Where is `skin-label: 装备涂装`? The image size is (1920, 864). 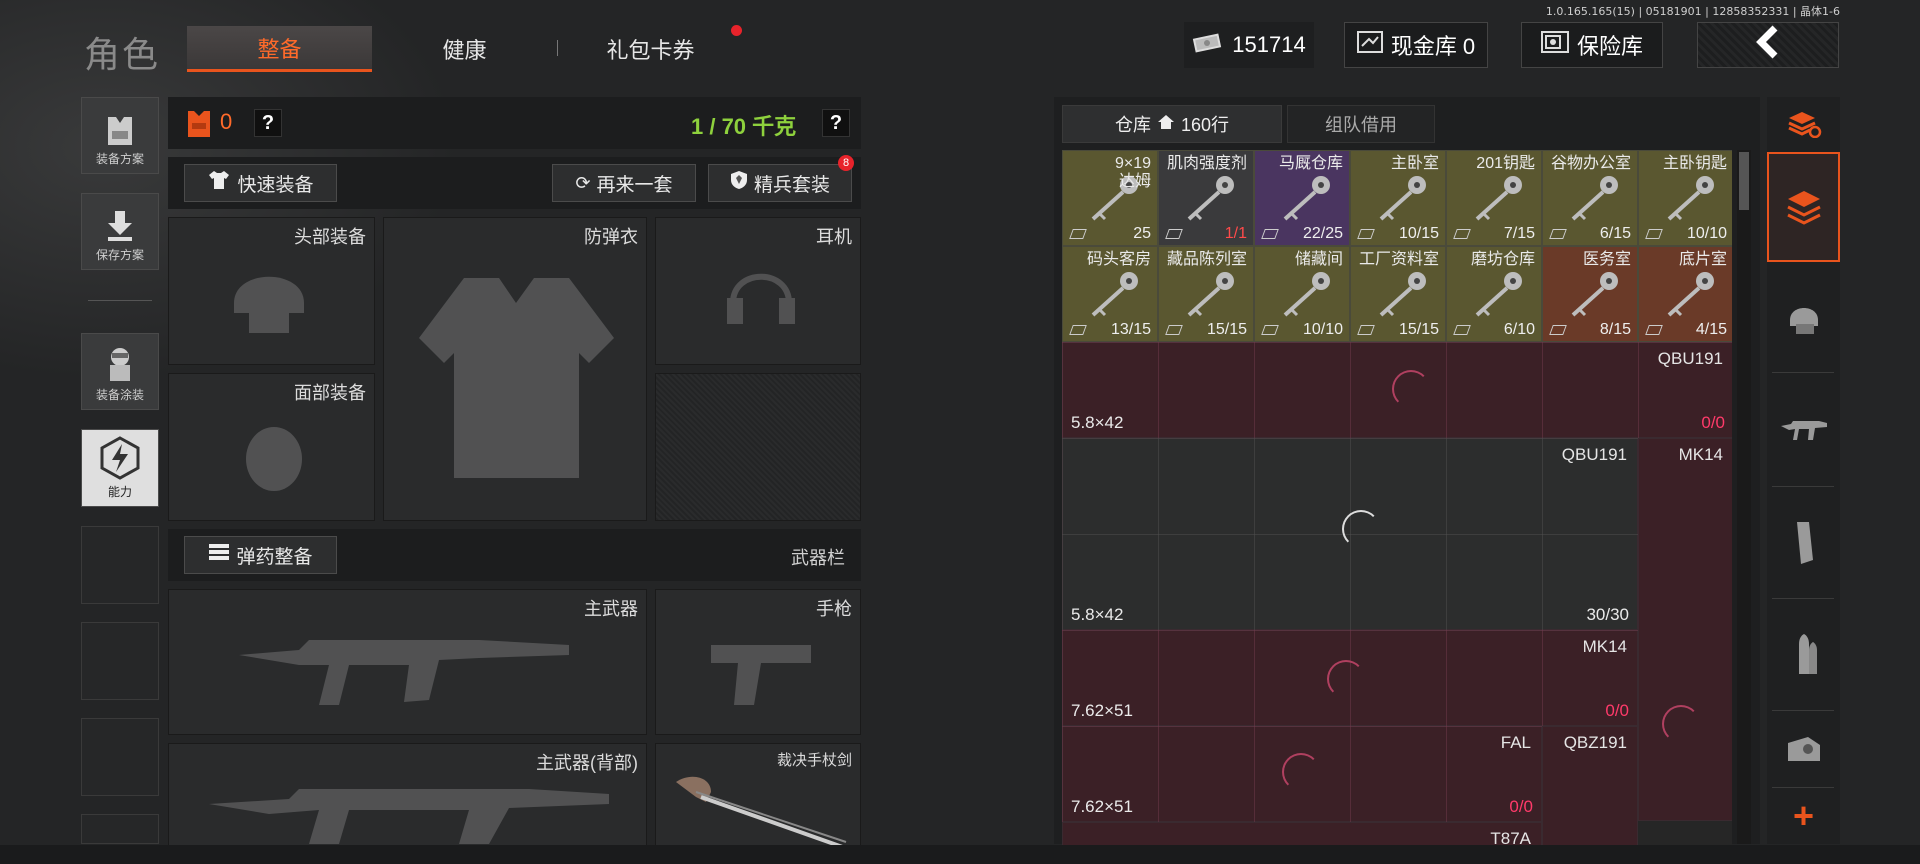
skin-label: 装备涂装 is located at coordinates (119, 395).